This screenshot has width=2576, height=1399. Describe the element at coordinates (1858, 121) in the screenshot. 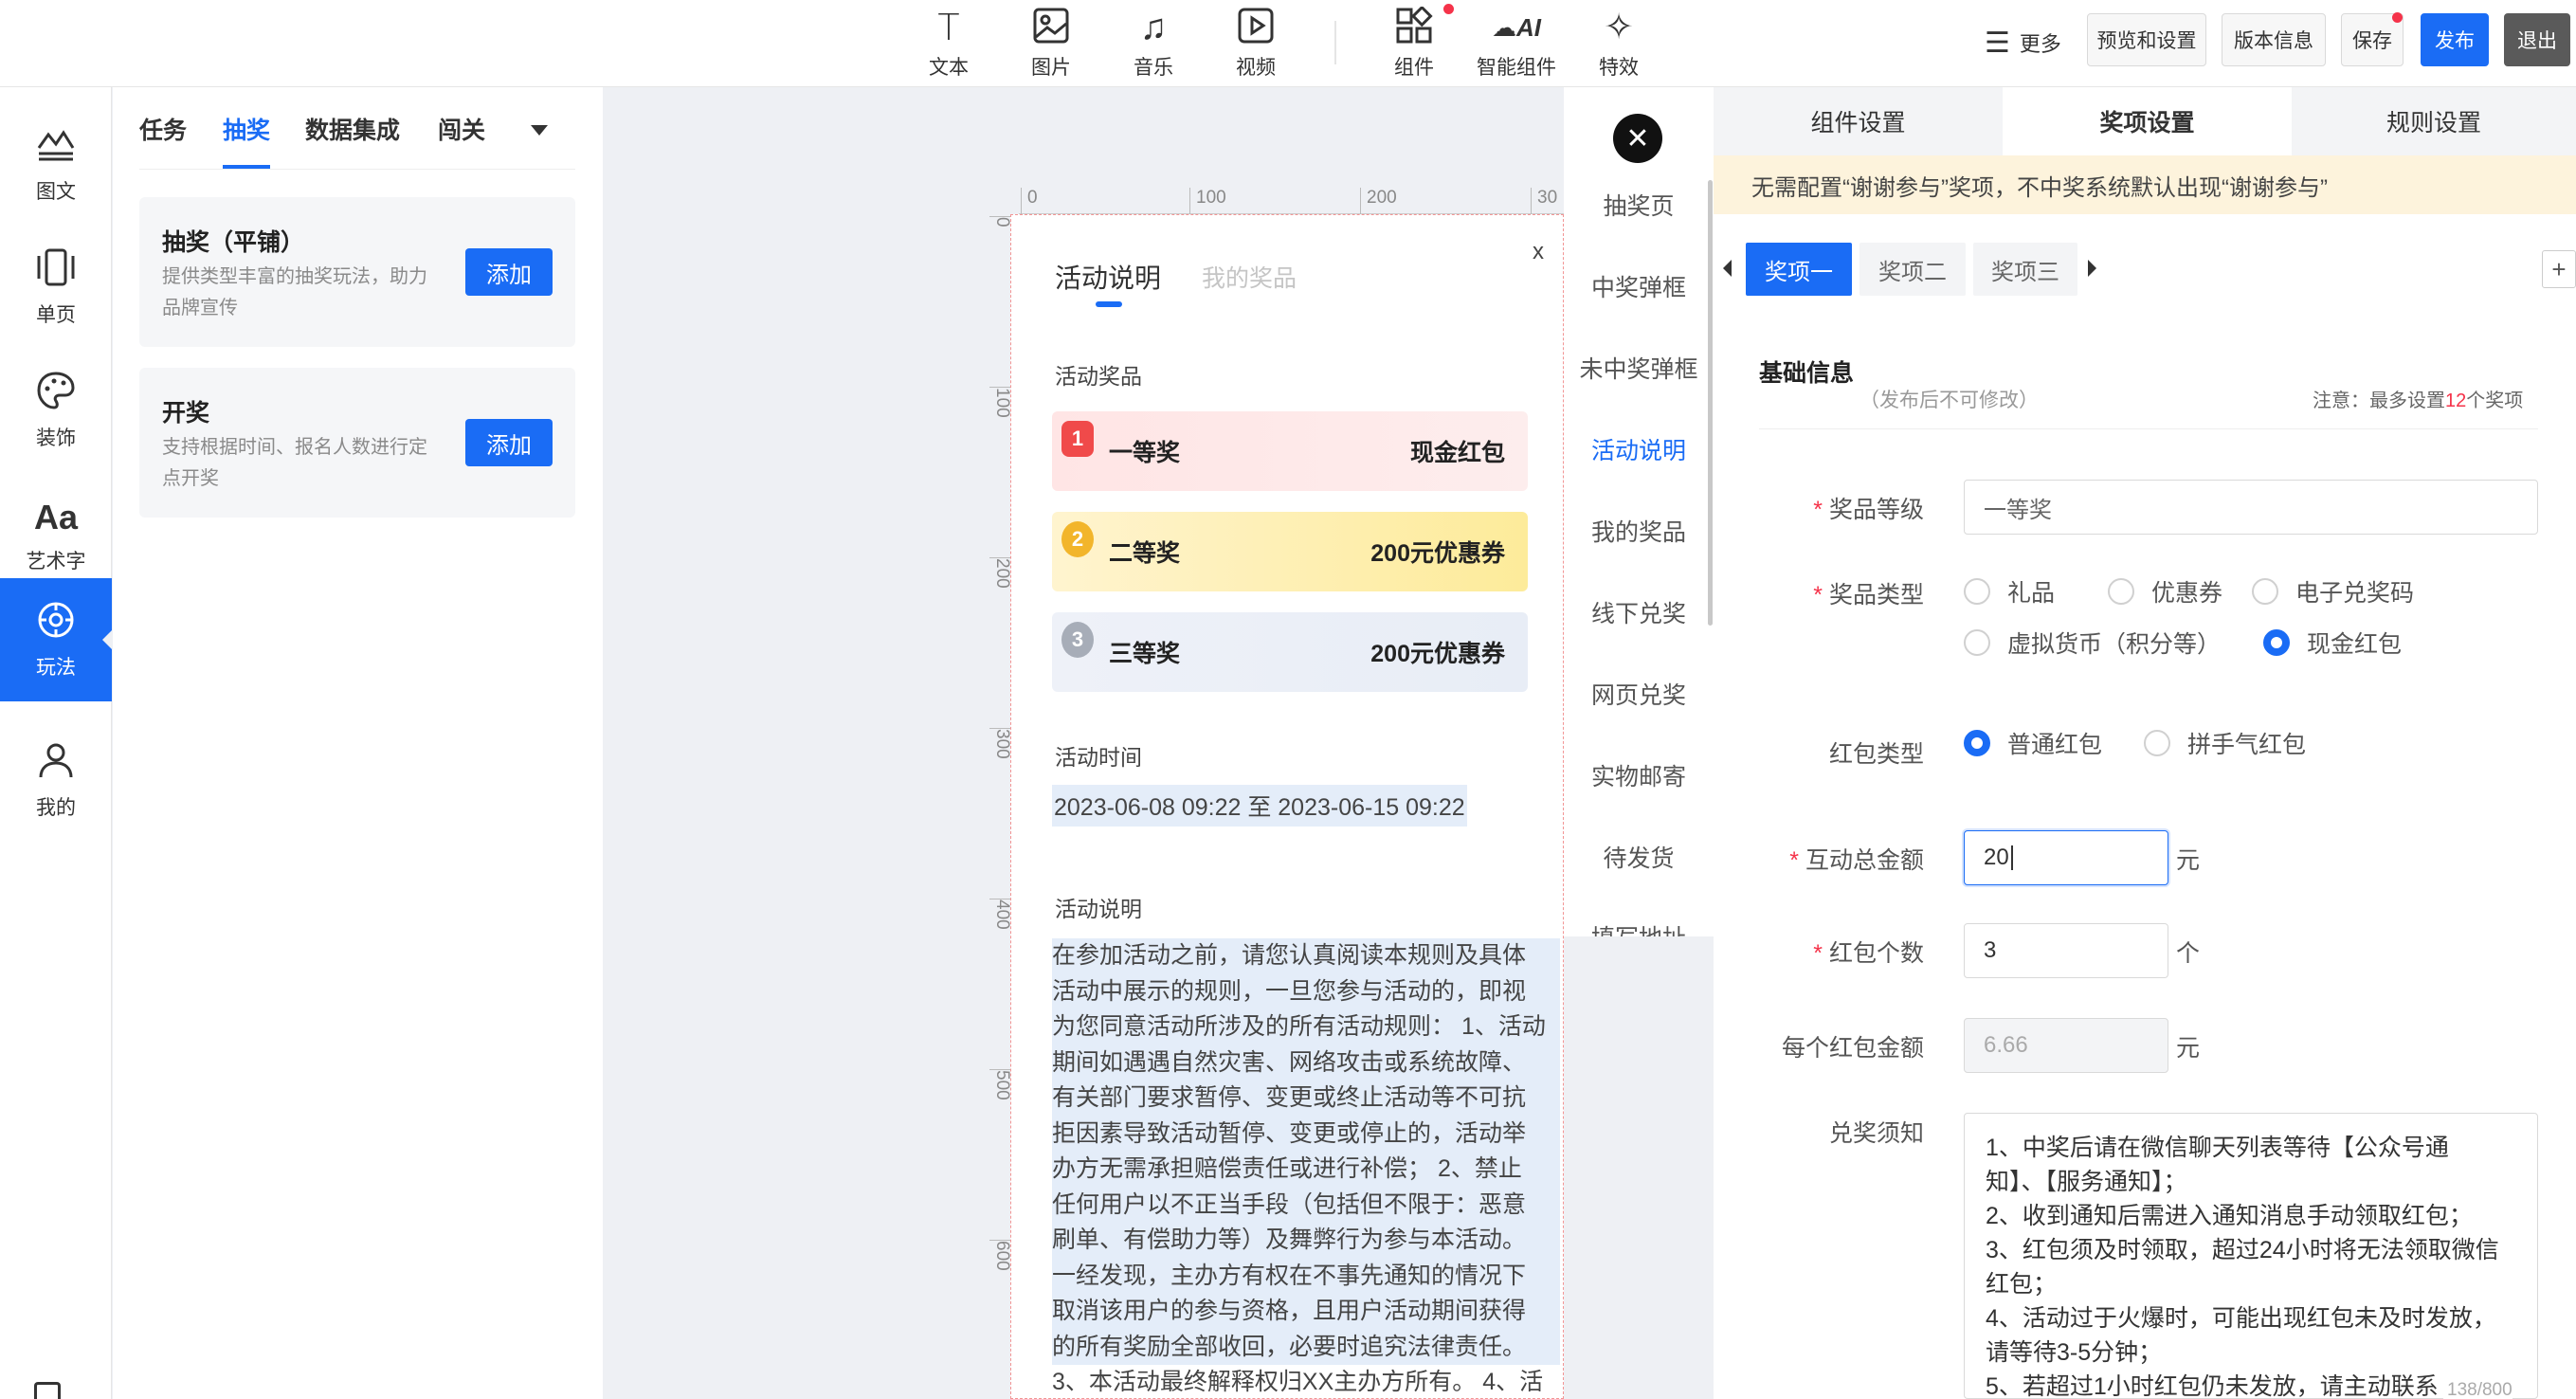

I see `tab-component-settings: 组件设置` at that location.